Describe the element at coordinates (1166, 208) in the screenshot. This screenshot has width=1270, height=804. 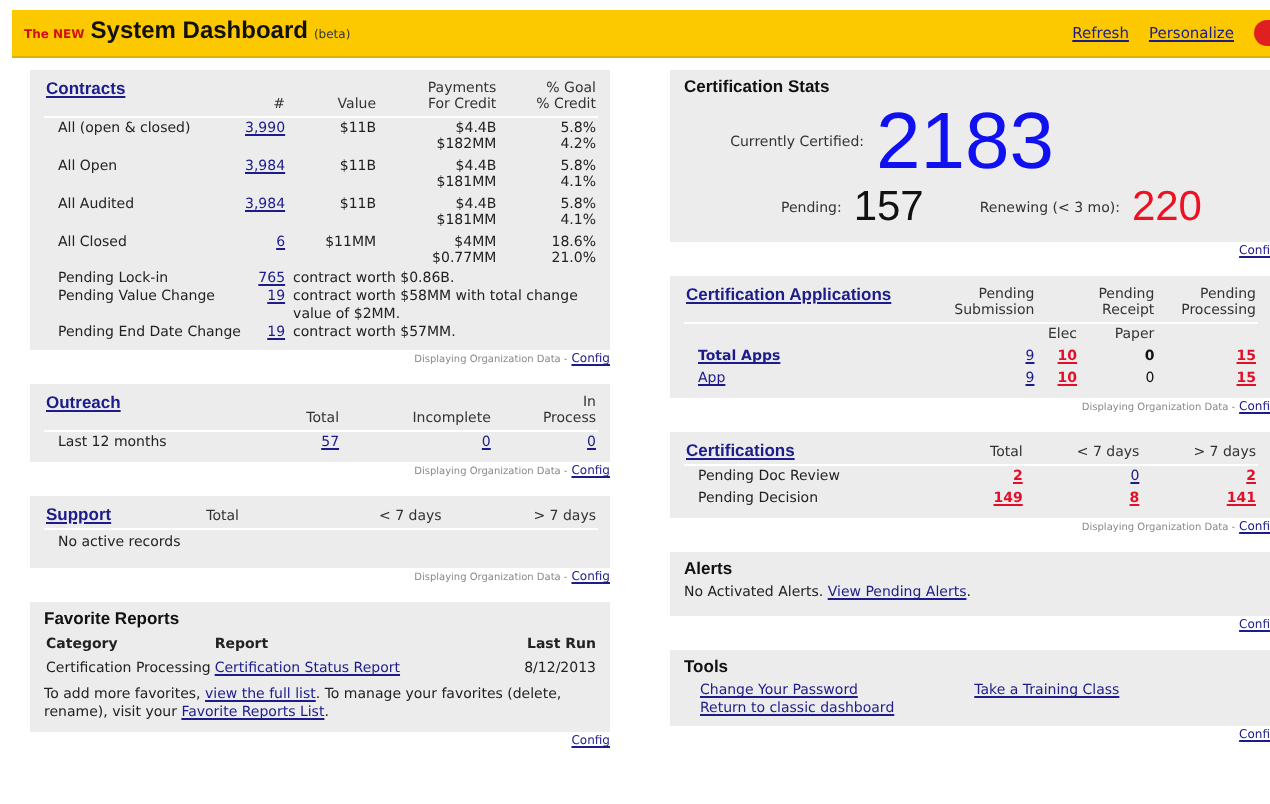
I see `stat-value: 220` at that location.